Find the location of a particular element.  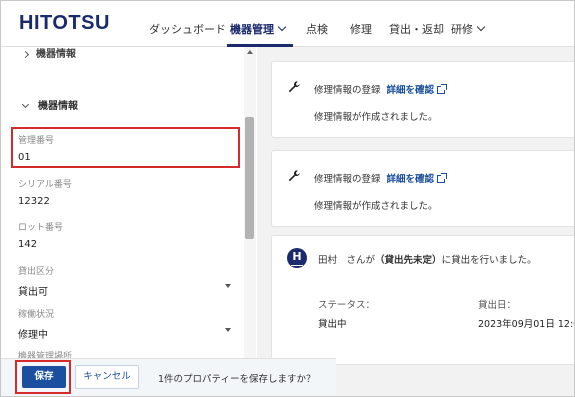

nav-training-label: 研修 is located at coordinates (462, 29).